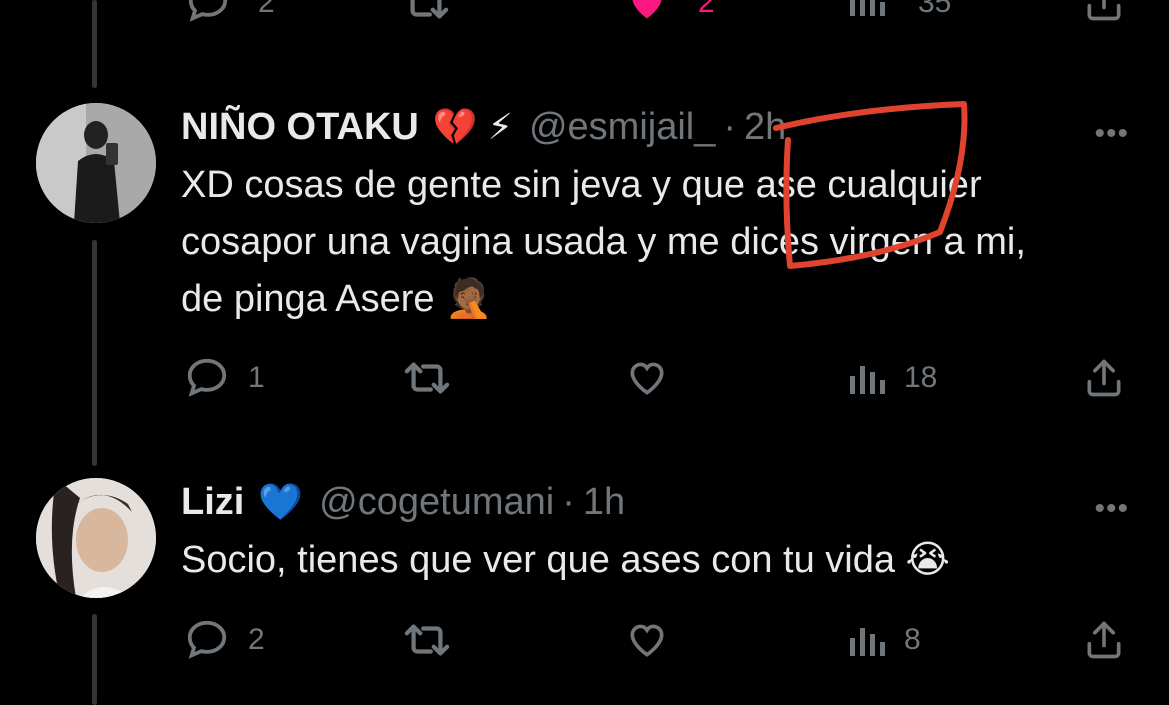 This screenshot has width=1169, height=705. Describe the element at coordinates (584, 378) in the screenshot. I see `tweet-actions: 1 18` at that location.